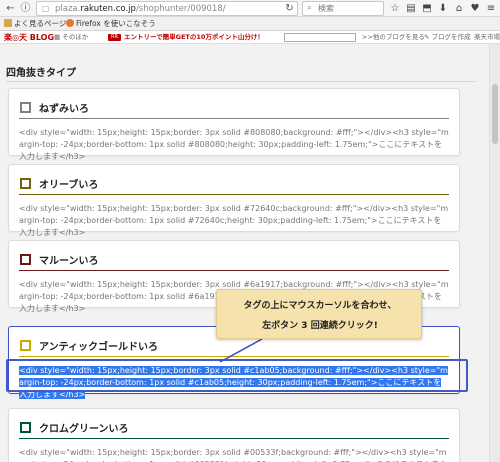  What do you see at coordinates (237, 375) in the screenshot?
I see `selection-highlight-frame` at bounding box center [237, 375].